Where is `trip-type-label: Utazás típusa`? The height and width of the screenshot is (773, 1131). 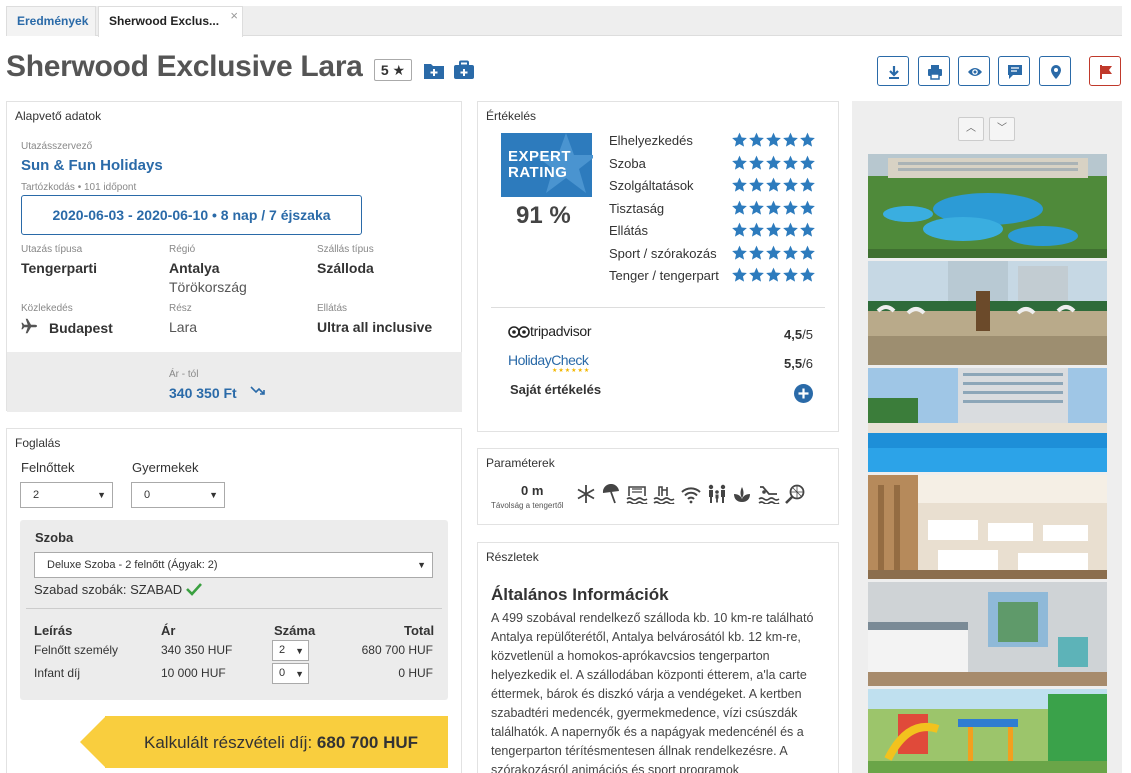 trip-type-label: Utazás típusa is located at coordinates (52, 249).